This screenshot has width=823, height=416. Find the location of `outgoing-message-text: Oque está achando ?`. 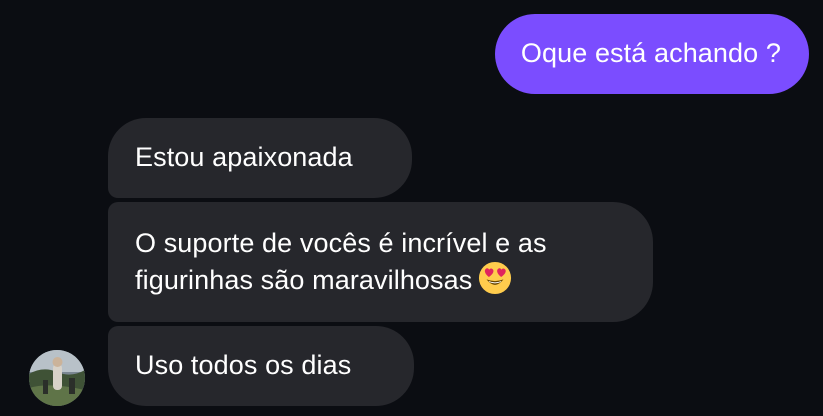

outgoing-message-text: Oque está achando ? is located at coordinates (650, 53).